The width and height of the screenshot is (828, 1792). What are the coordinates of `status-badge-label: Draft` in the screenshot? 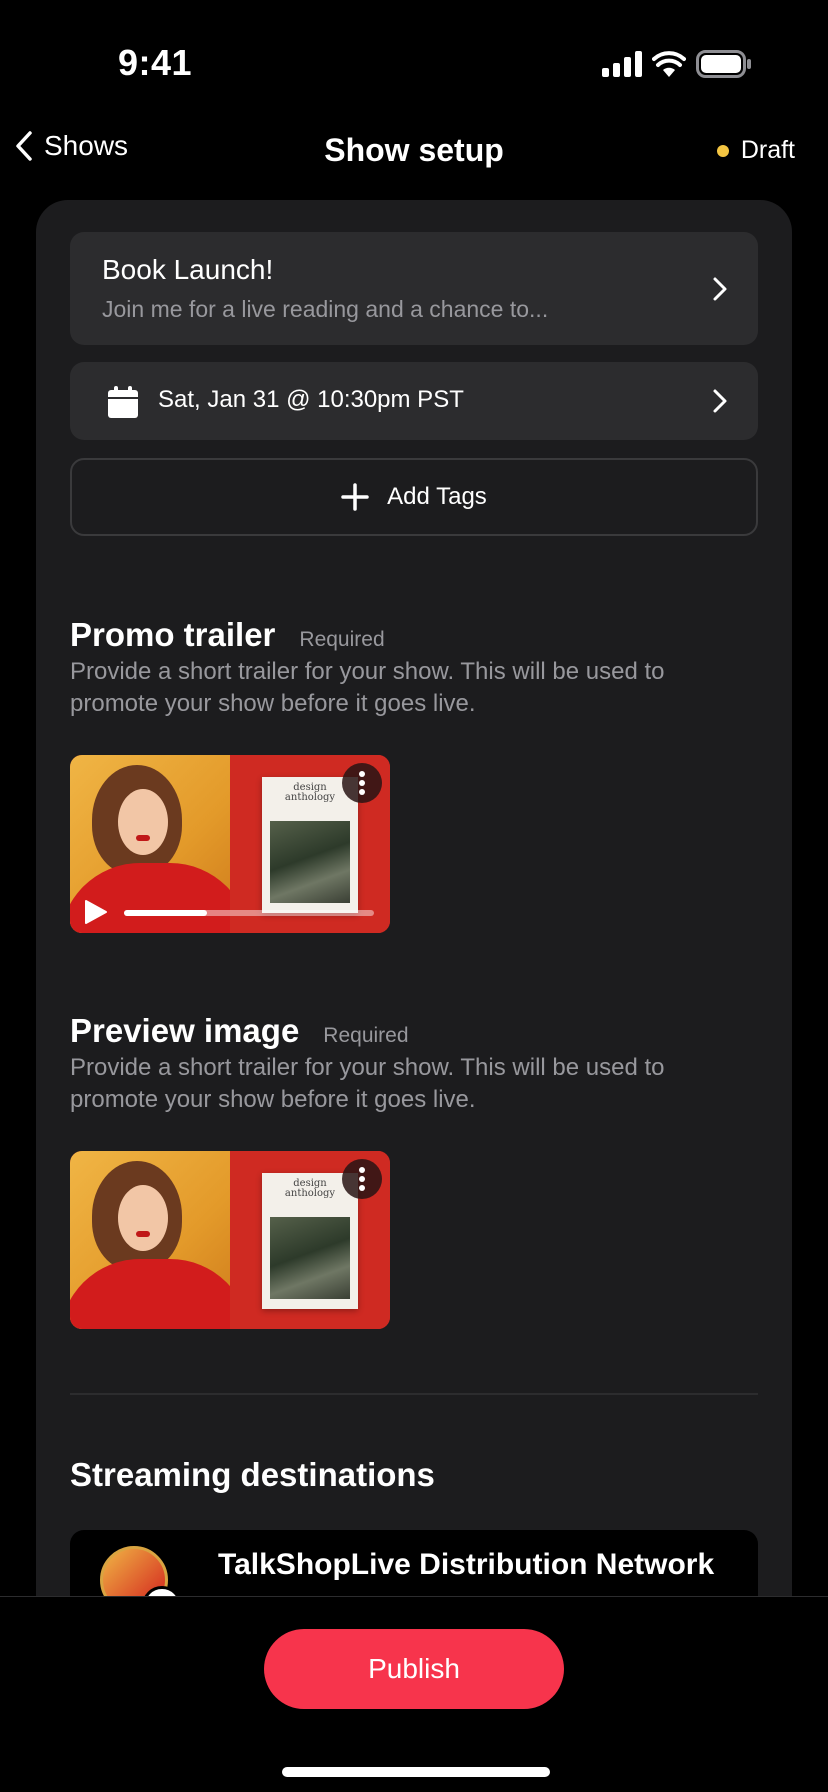 It's located at (767, 150).